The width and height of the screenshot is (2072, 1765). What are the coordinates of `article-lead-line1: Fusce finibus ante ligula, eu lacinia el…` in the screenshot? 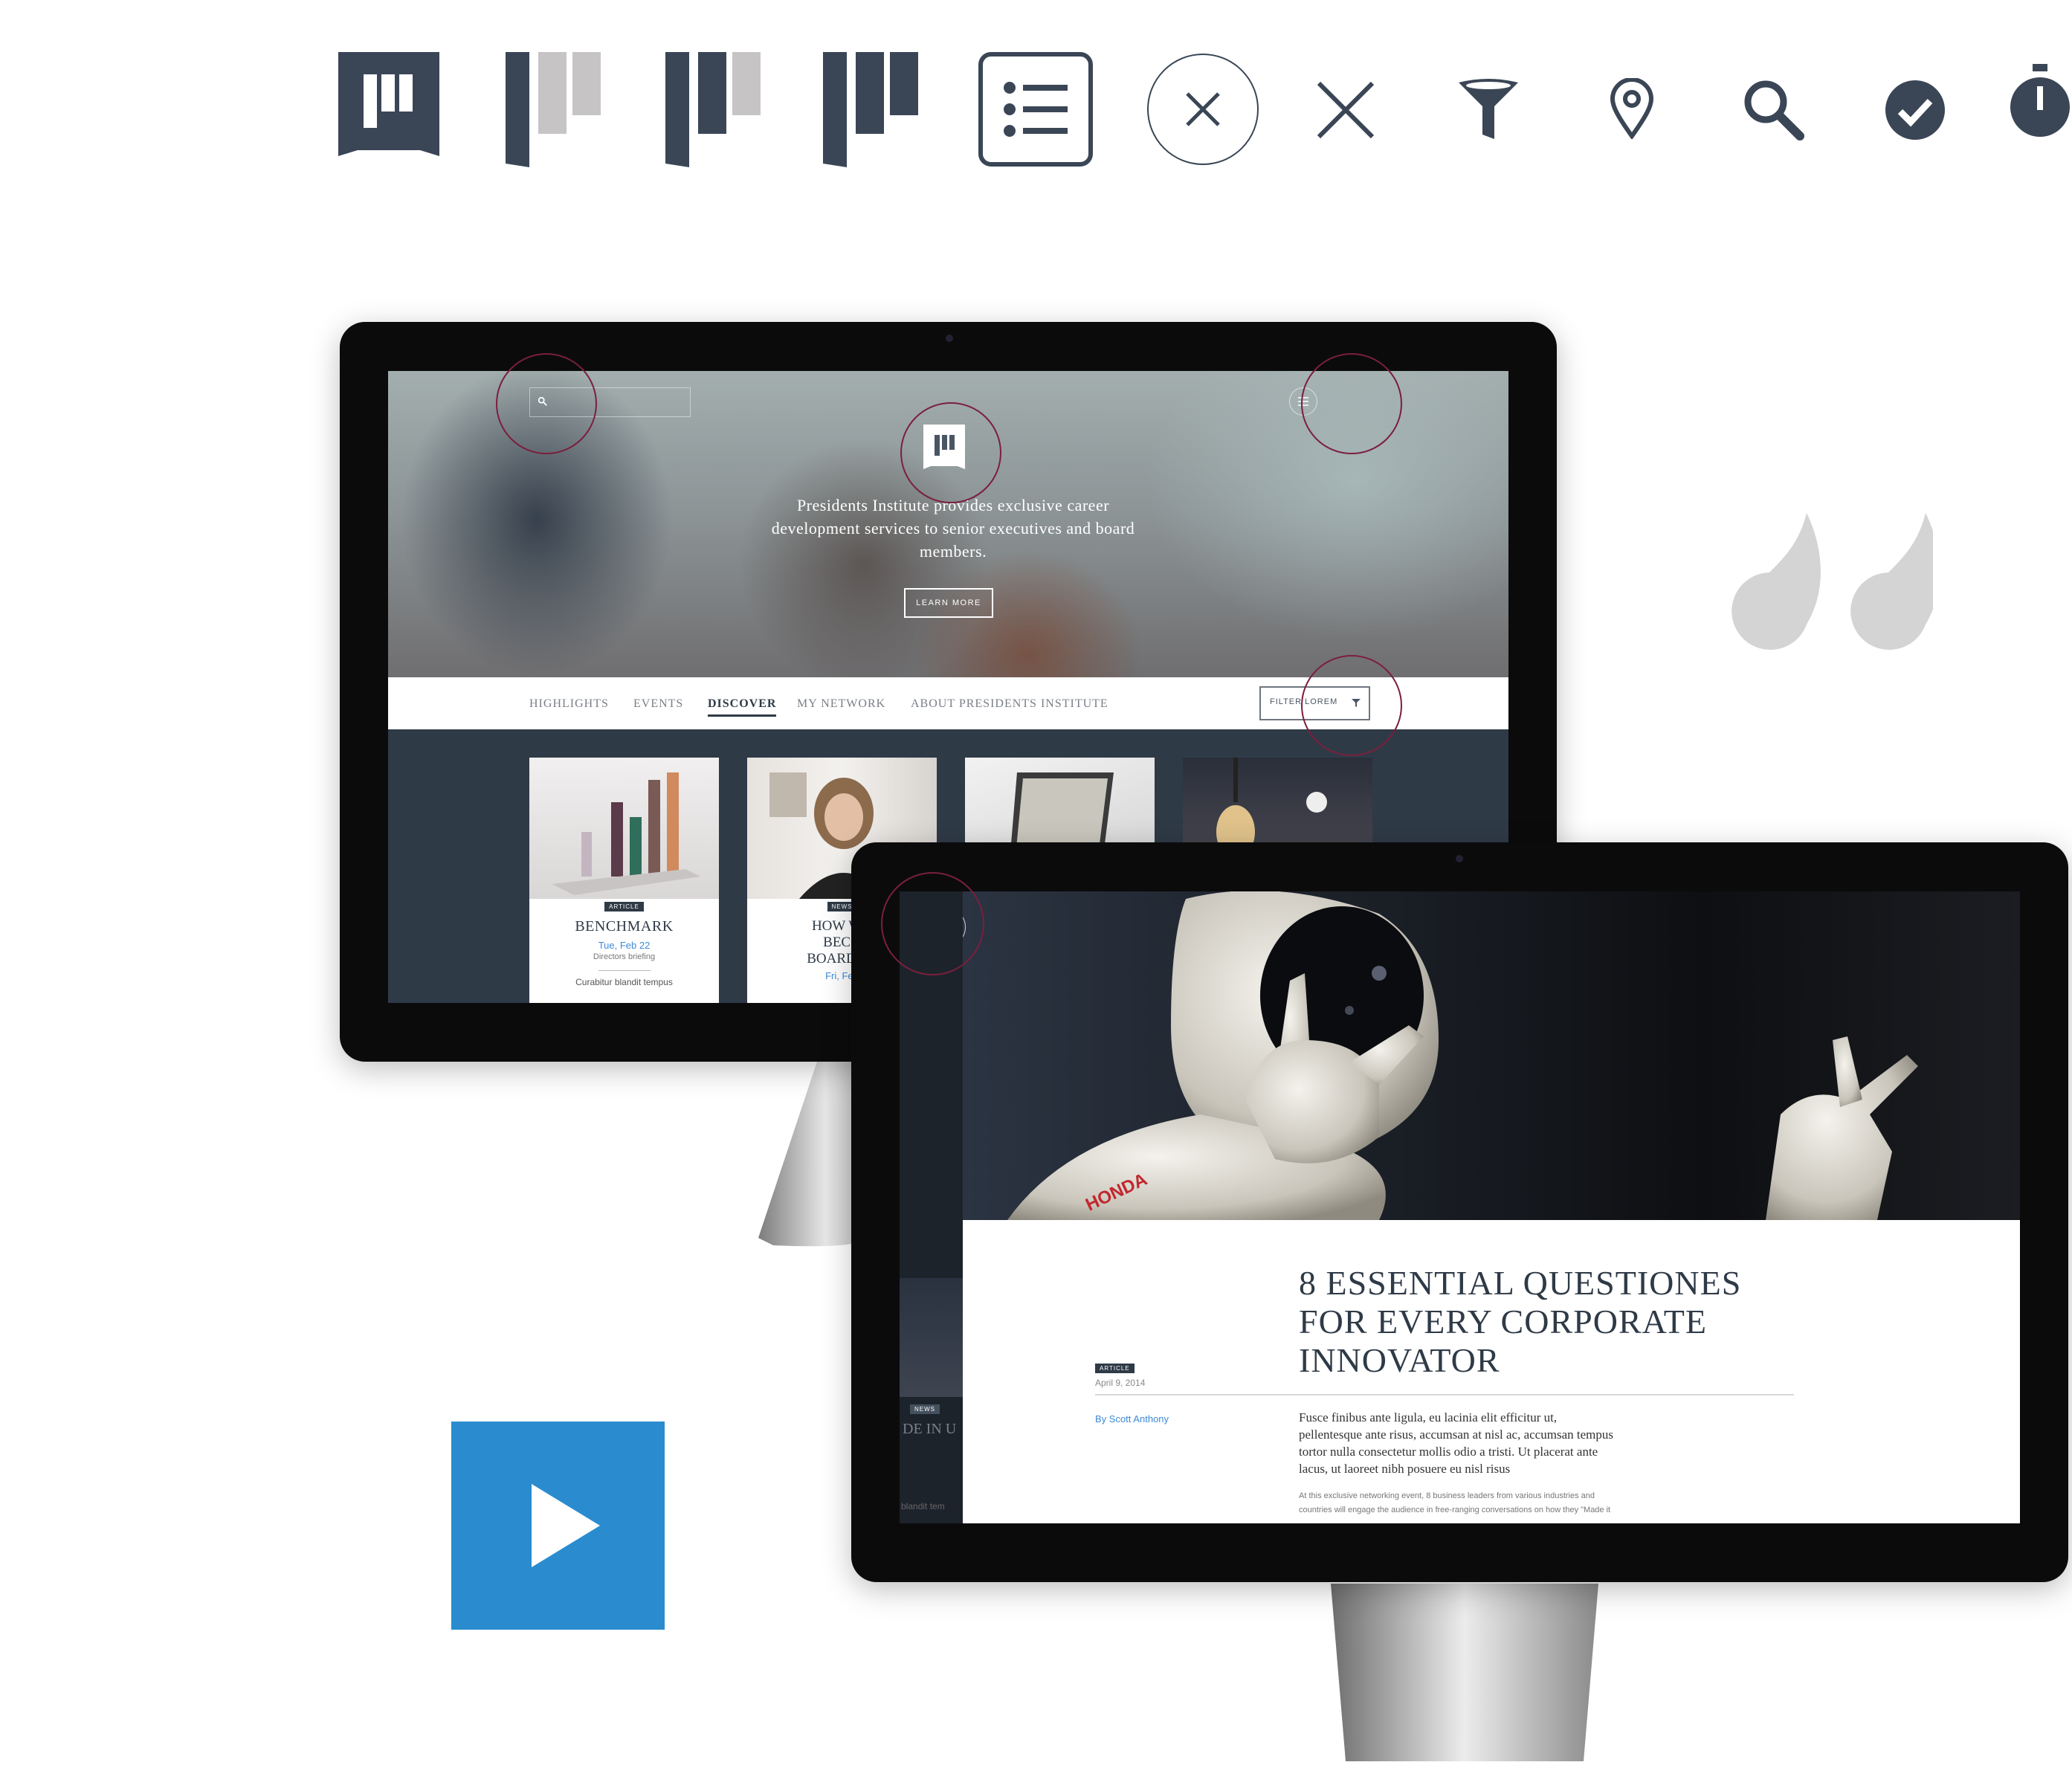 It's located at (1428, 1417).